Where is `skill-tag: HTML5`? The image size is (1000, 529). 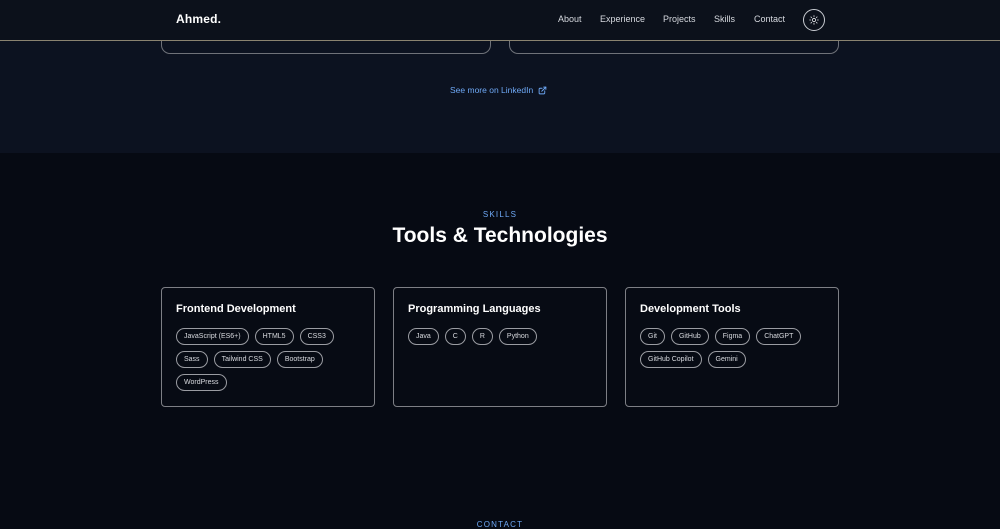
skill-tag: HTML5 is located at coordinates (274, 336).